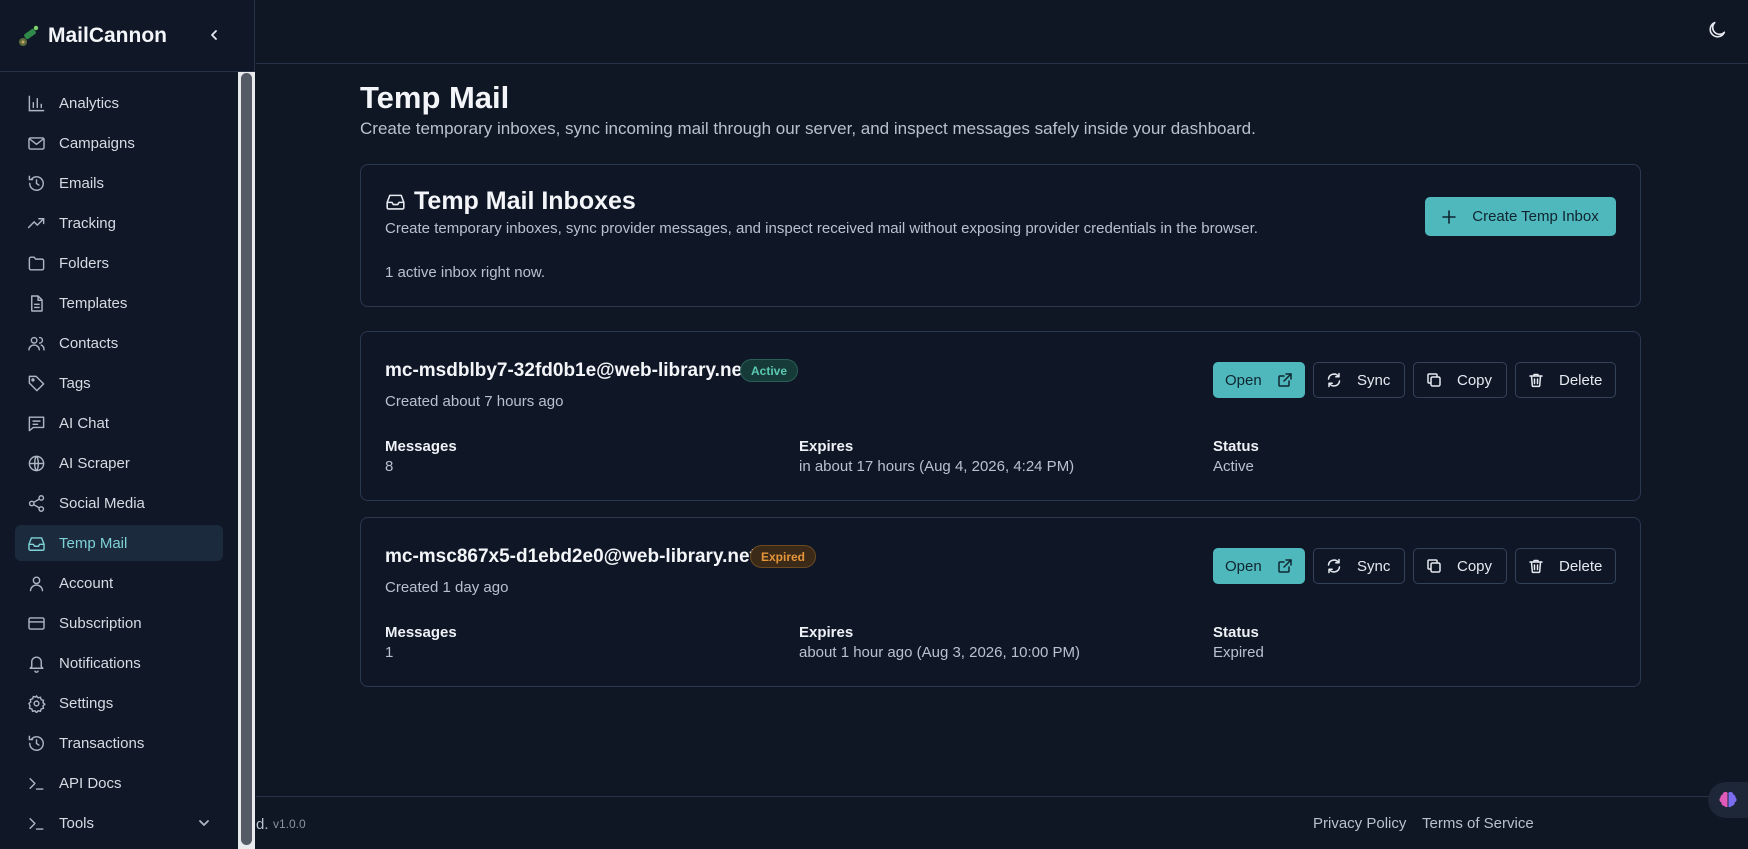 The width and height of the screenshot is (1748, 849). Describe the element at coordinates (89, 103) in the screenshot. I see `sidebar-item-label: Analytics` at that location.